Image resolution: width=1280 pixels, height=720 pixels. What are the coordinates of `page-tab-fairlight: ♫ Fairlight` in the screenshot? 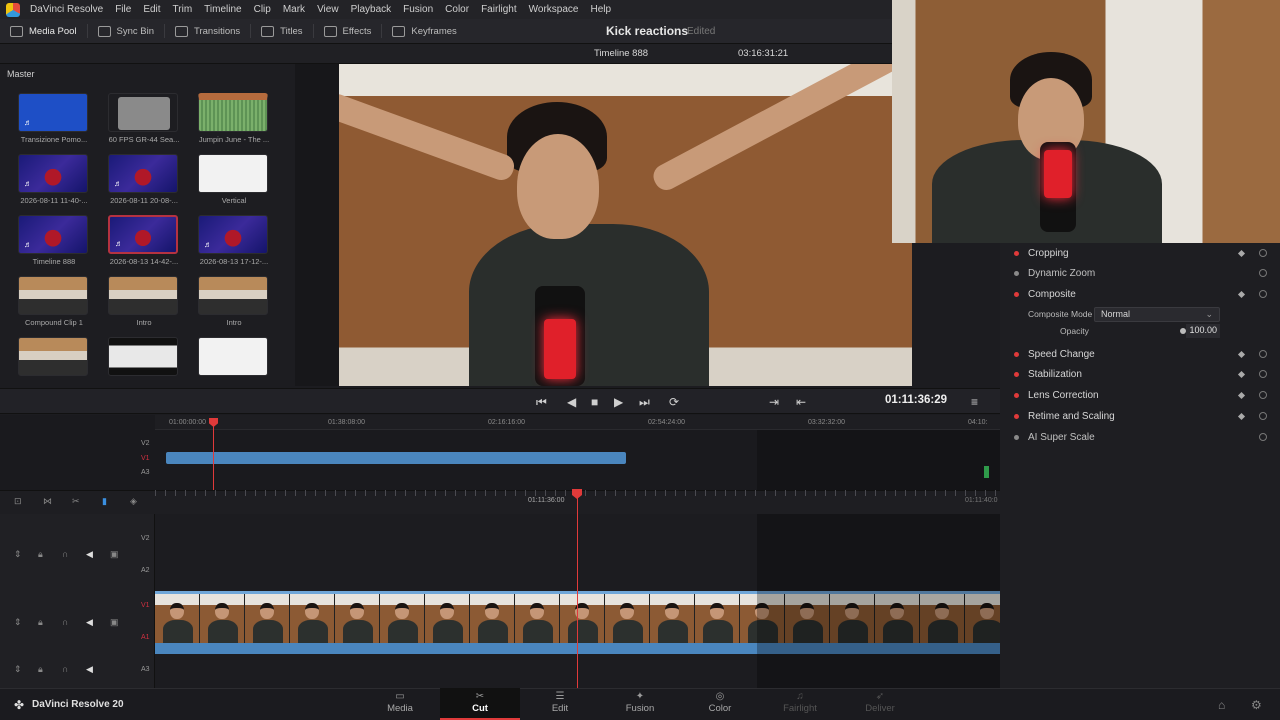 It's located at (800, 704).